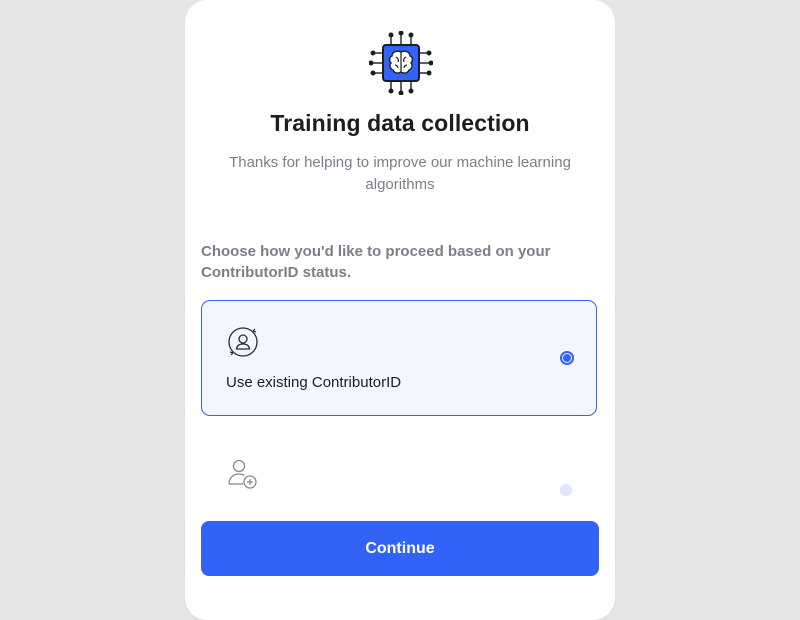 The image size is (800, 620). I want to click on ai-brain-chip-icon, so click(401, 63).